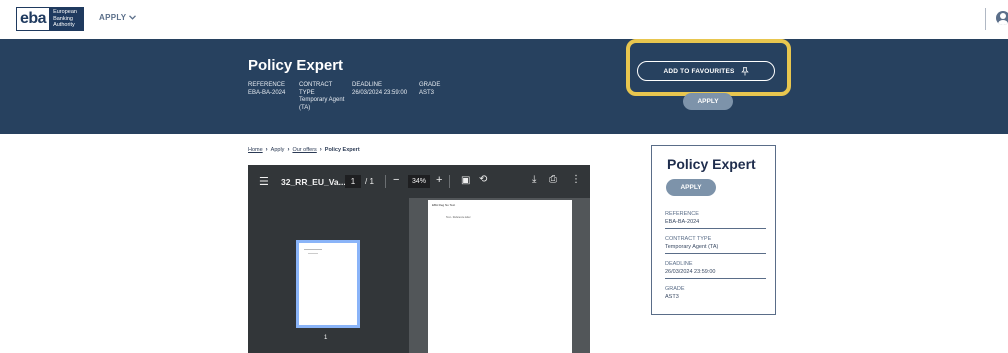 This screenshot has height=353, width=1008. I want to click on page-total: / 1, so click(369, 181).